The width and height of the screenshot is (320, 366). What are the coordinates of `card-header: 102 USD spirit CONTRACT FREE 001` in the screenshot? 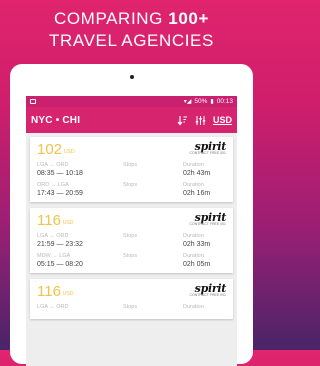 It's located at (132, 149).